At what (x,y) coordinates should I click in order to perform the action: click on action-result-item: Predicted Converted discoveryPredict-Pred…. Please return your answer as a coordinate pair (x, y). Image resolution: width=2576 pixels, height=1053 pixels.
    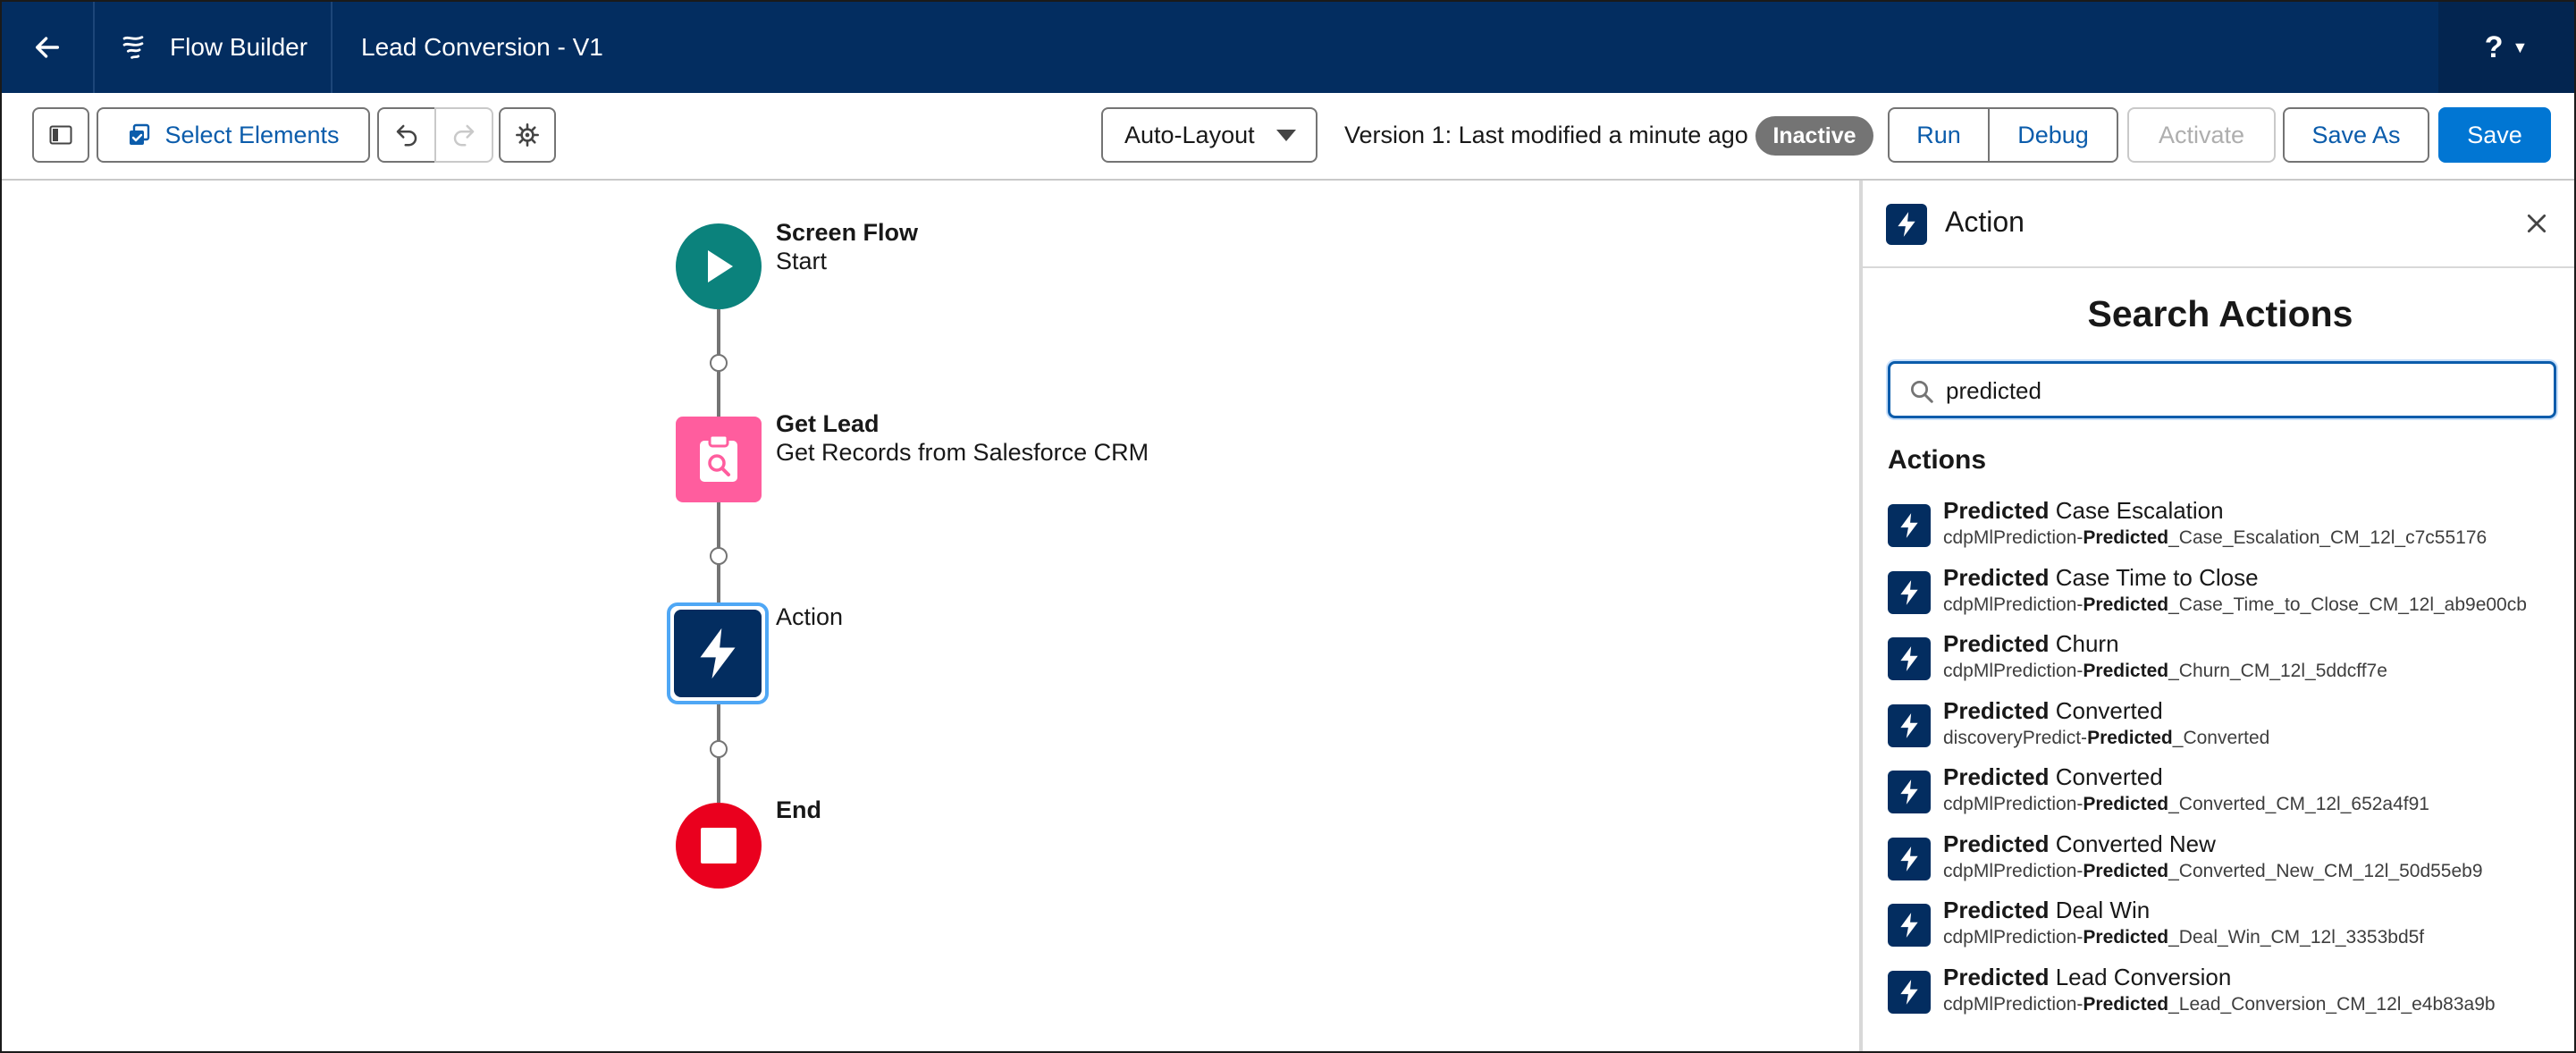
    Looking at the image, I should click on (2228, 728).